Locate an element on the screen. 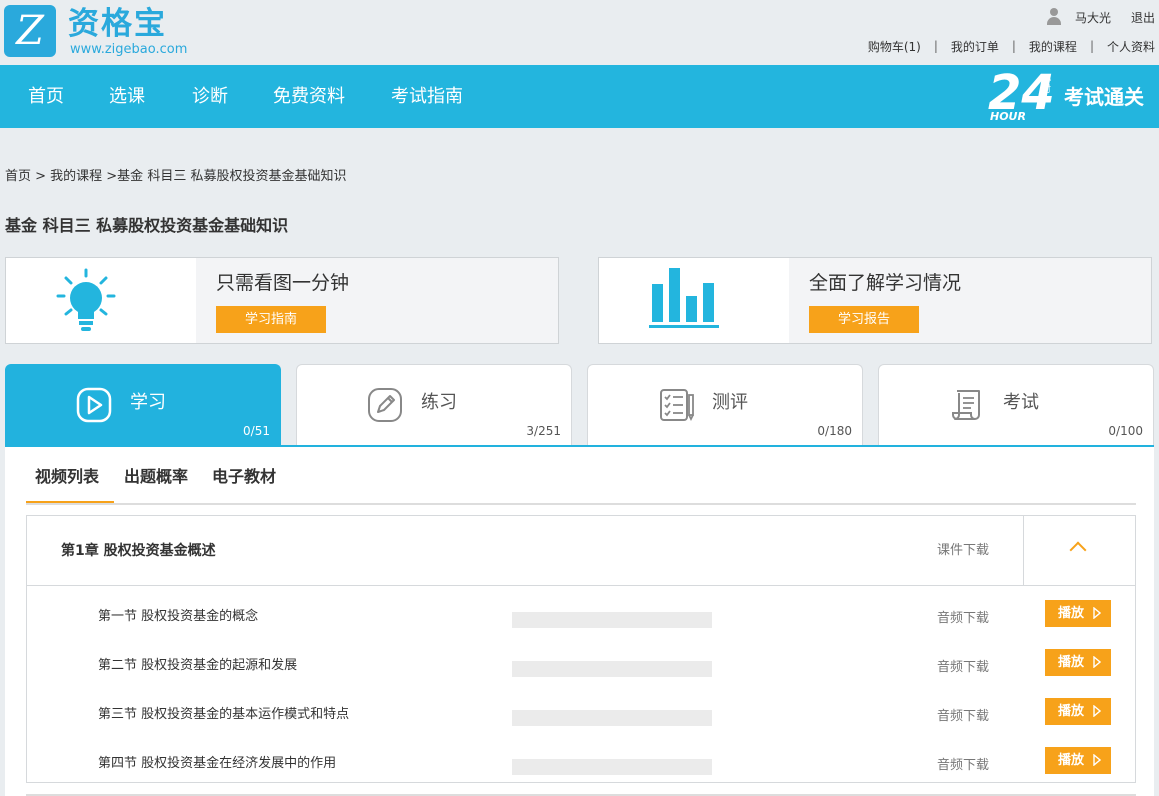  tab-evaluation: 测评 0/180 is located at coordinates (725, 405).